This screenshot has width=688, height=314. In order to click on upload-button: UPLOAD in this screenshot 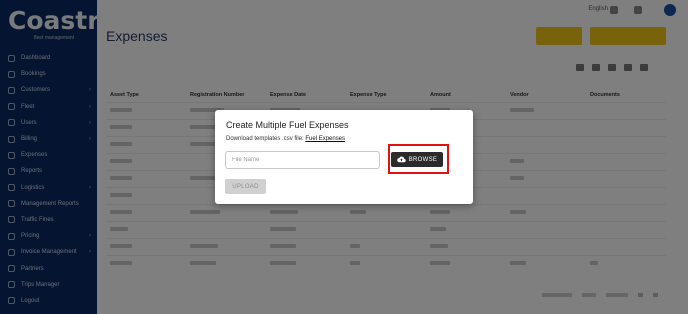, I will do `click(245, 186)`.